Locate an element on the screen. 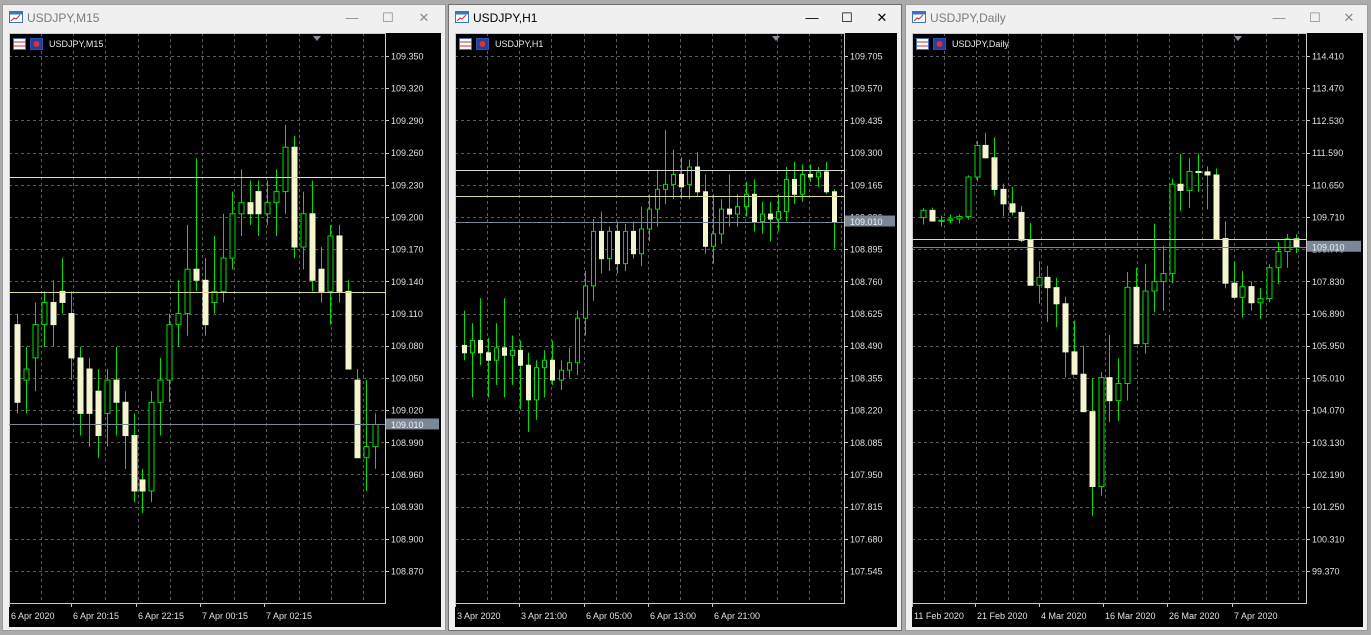 The height and width of the screenshot is (635, 1371). y-tick-label: 109.435 is located at coordinates (866, 121).